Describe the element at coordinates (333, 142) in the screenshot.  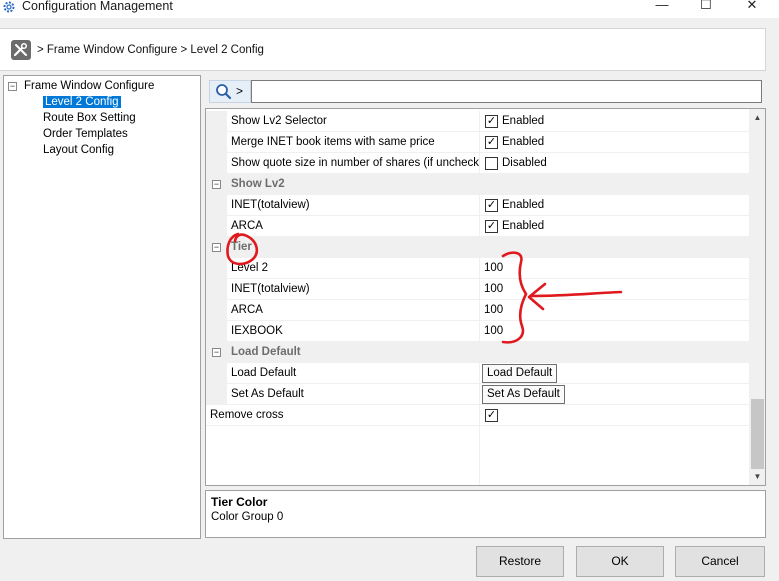
I see `property-label: Merge INET book items with same price` at that location.